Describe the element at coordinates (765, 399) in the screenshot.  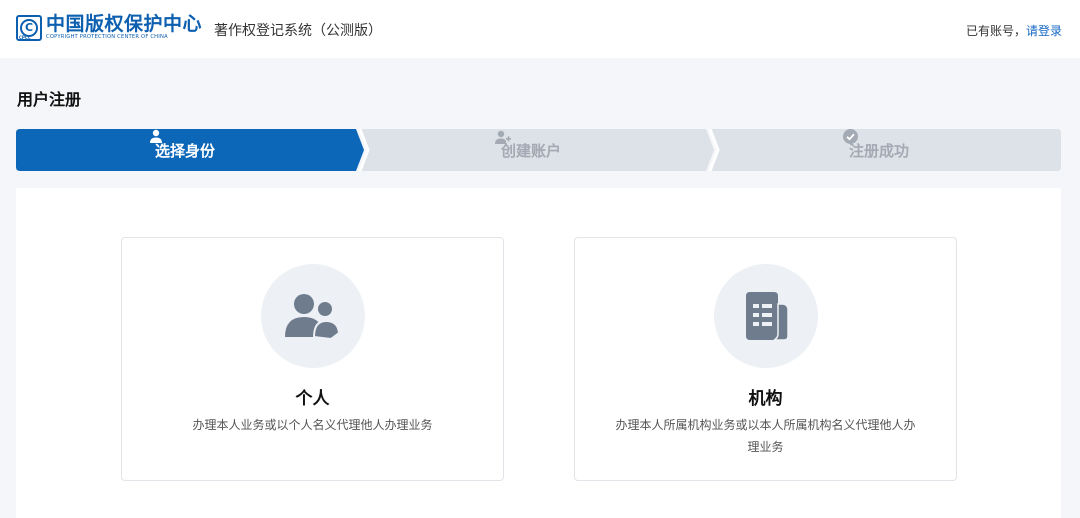
I see `card-title: 机构` at that location.